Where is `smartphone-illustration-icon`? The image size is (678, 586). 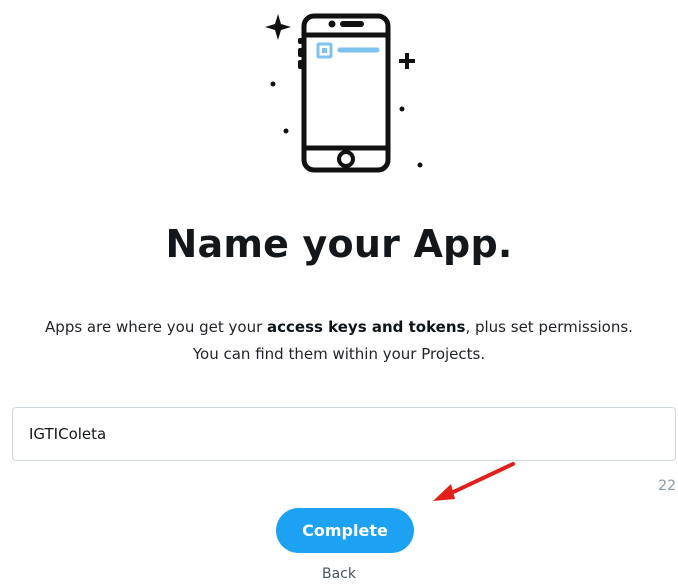
smartphone-illustration-icon is located at coordinates (344, 93).